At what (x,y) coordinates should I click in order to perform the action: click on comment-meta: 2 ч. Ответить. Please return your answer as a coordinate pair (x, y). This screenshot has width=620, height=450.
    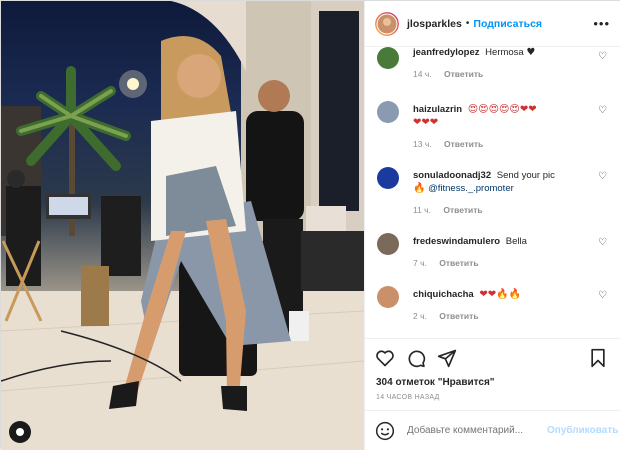
    Looking at the image, I should click on (451, 316).